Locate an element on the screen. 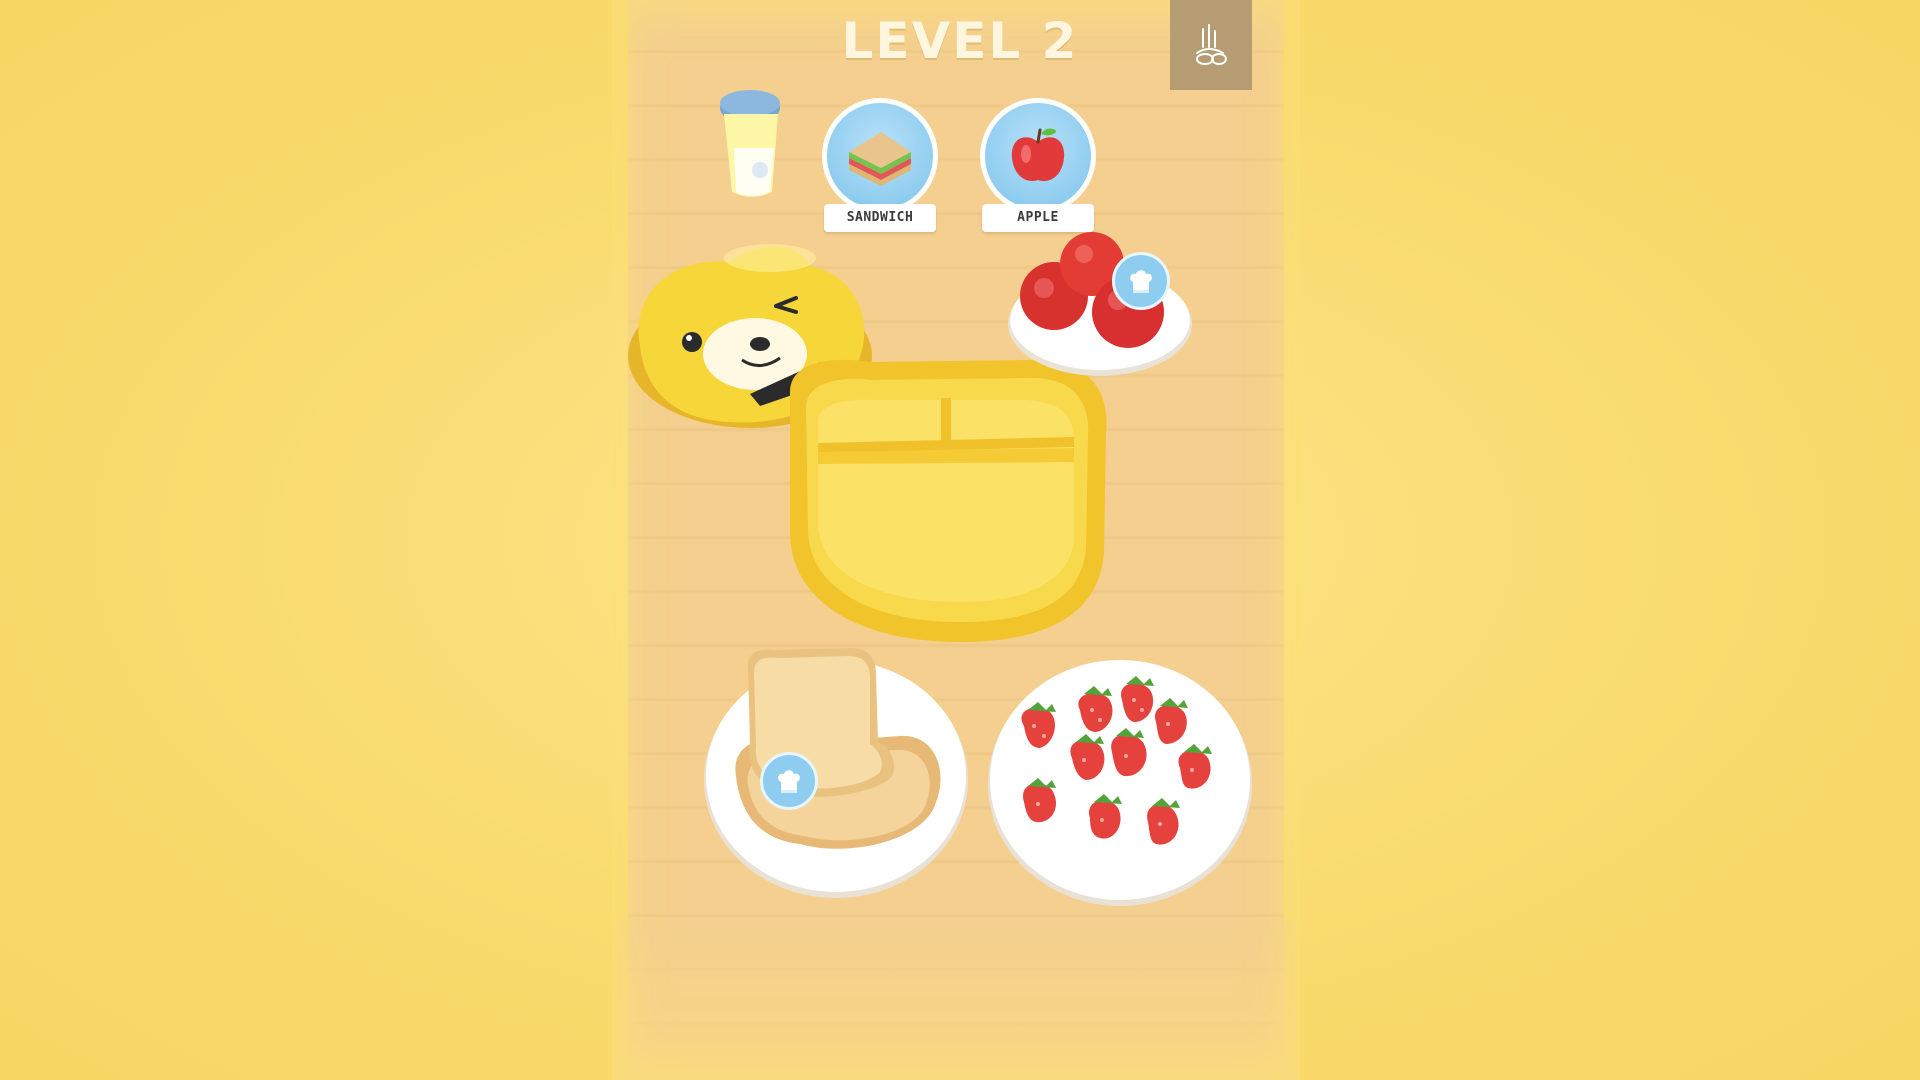 This screenshot has height=1080, width=1920. sandwich-icon is located at coordinates (880, 159).